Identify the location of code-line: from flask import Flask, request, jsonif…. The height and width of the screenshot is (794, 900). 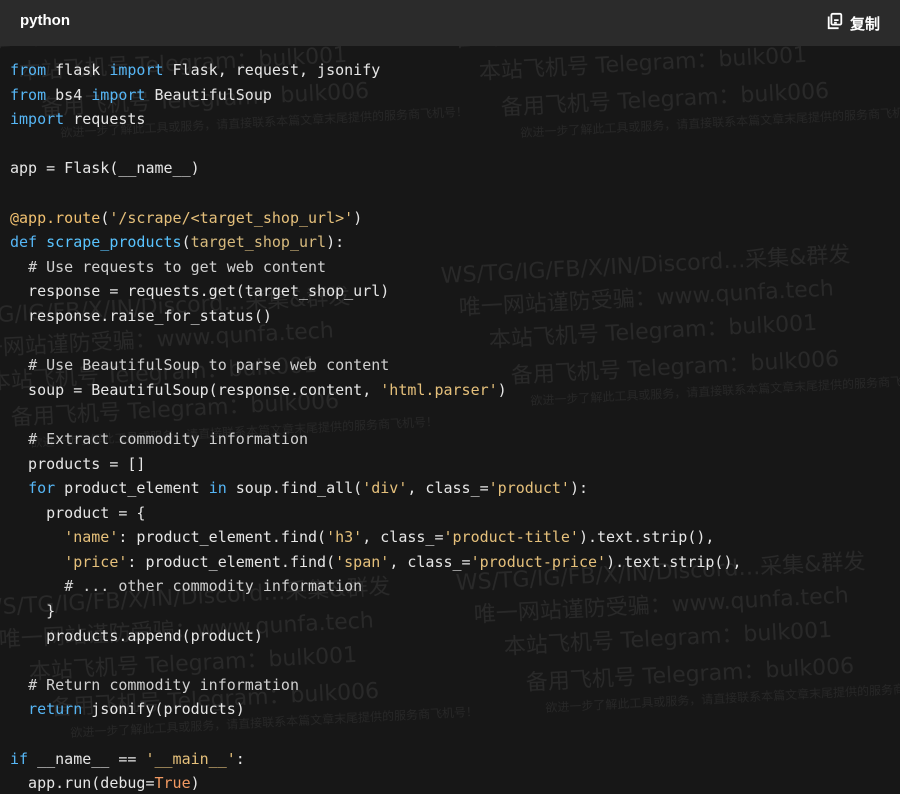
(195, 70).